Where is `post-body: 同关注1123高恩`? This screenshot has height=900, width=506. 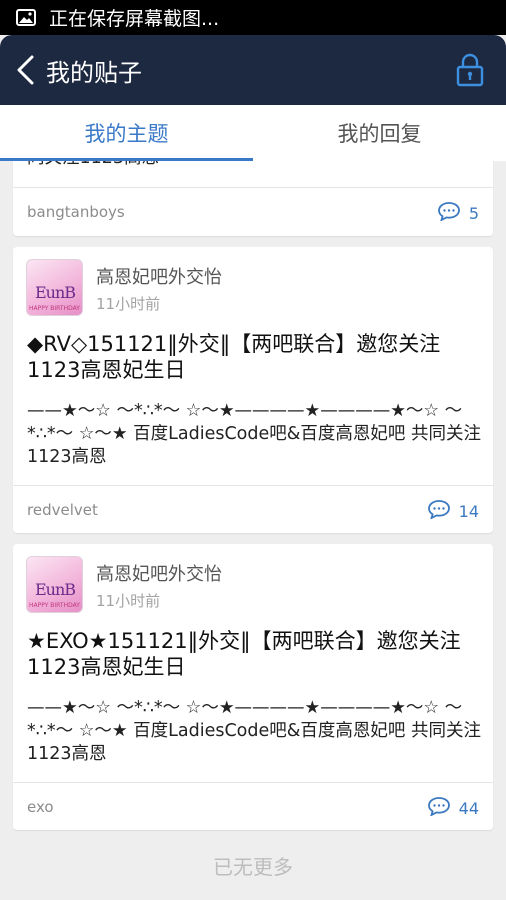 post-body: 同关注1123高恩 is located at coordinates (93, 165).